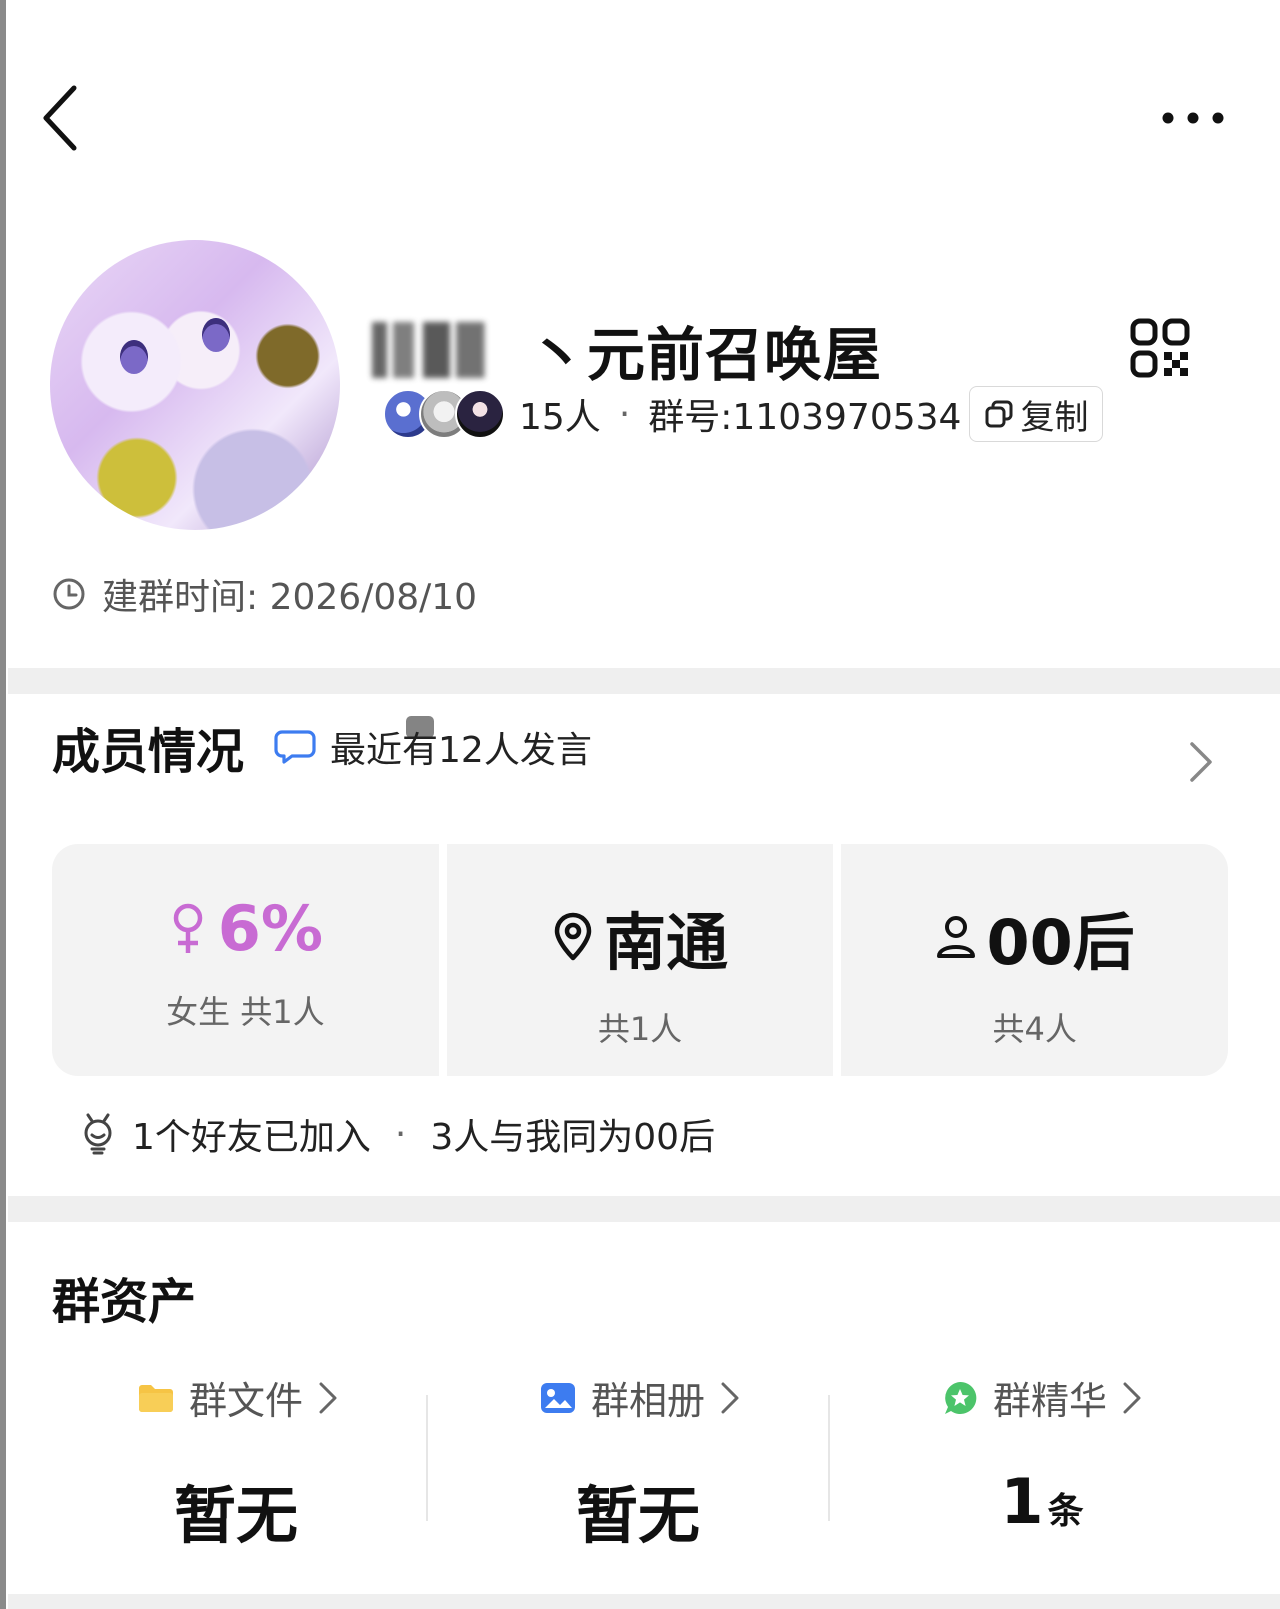 This screenshot has height=1609, width=1280. What do you see at coordinates (98, 1134) in the screenshot?
I see `friend-bulb-icon` at bounding box center [98, 1134].